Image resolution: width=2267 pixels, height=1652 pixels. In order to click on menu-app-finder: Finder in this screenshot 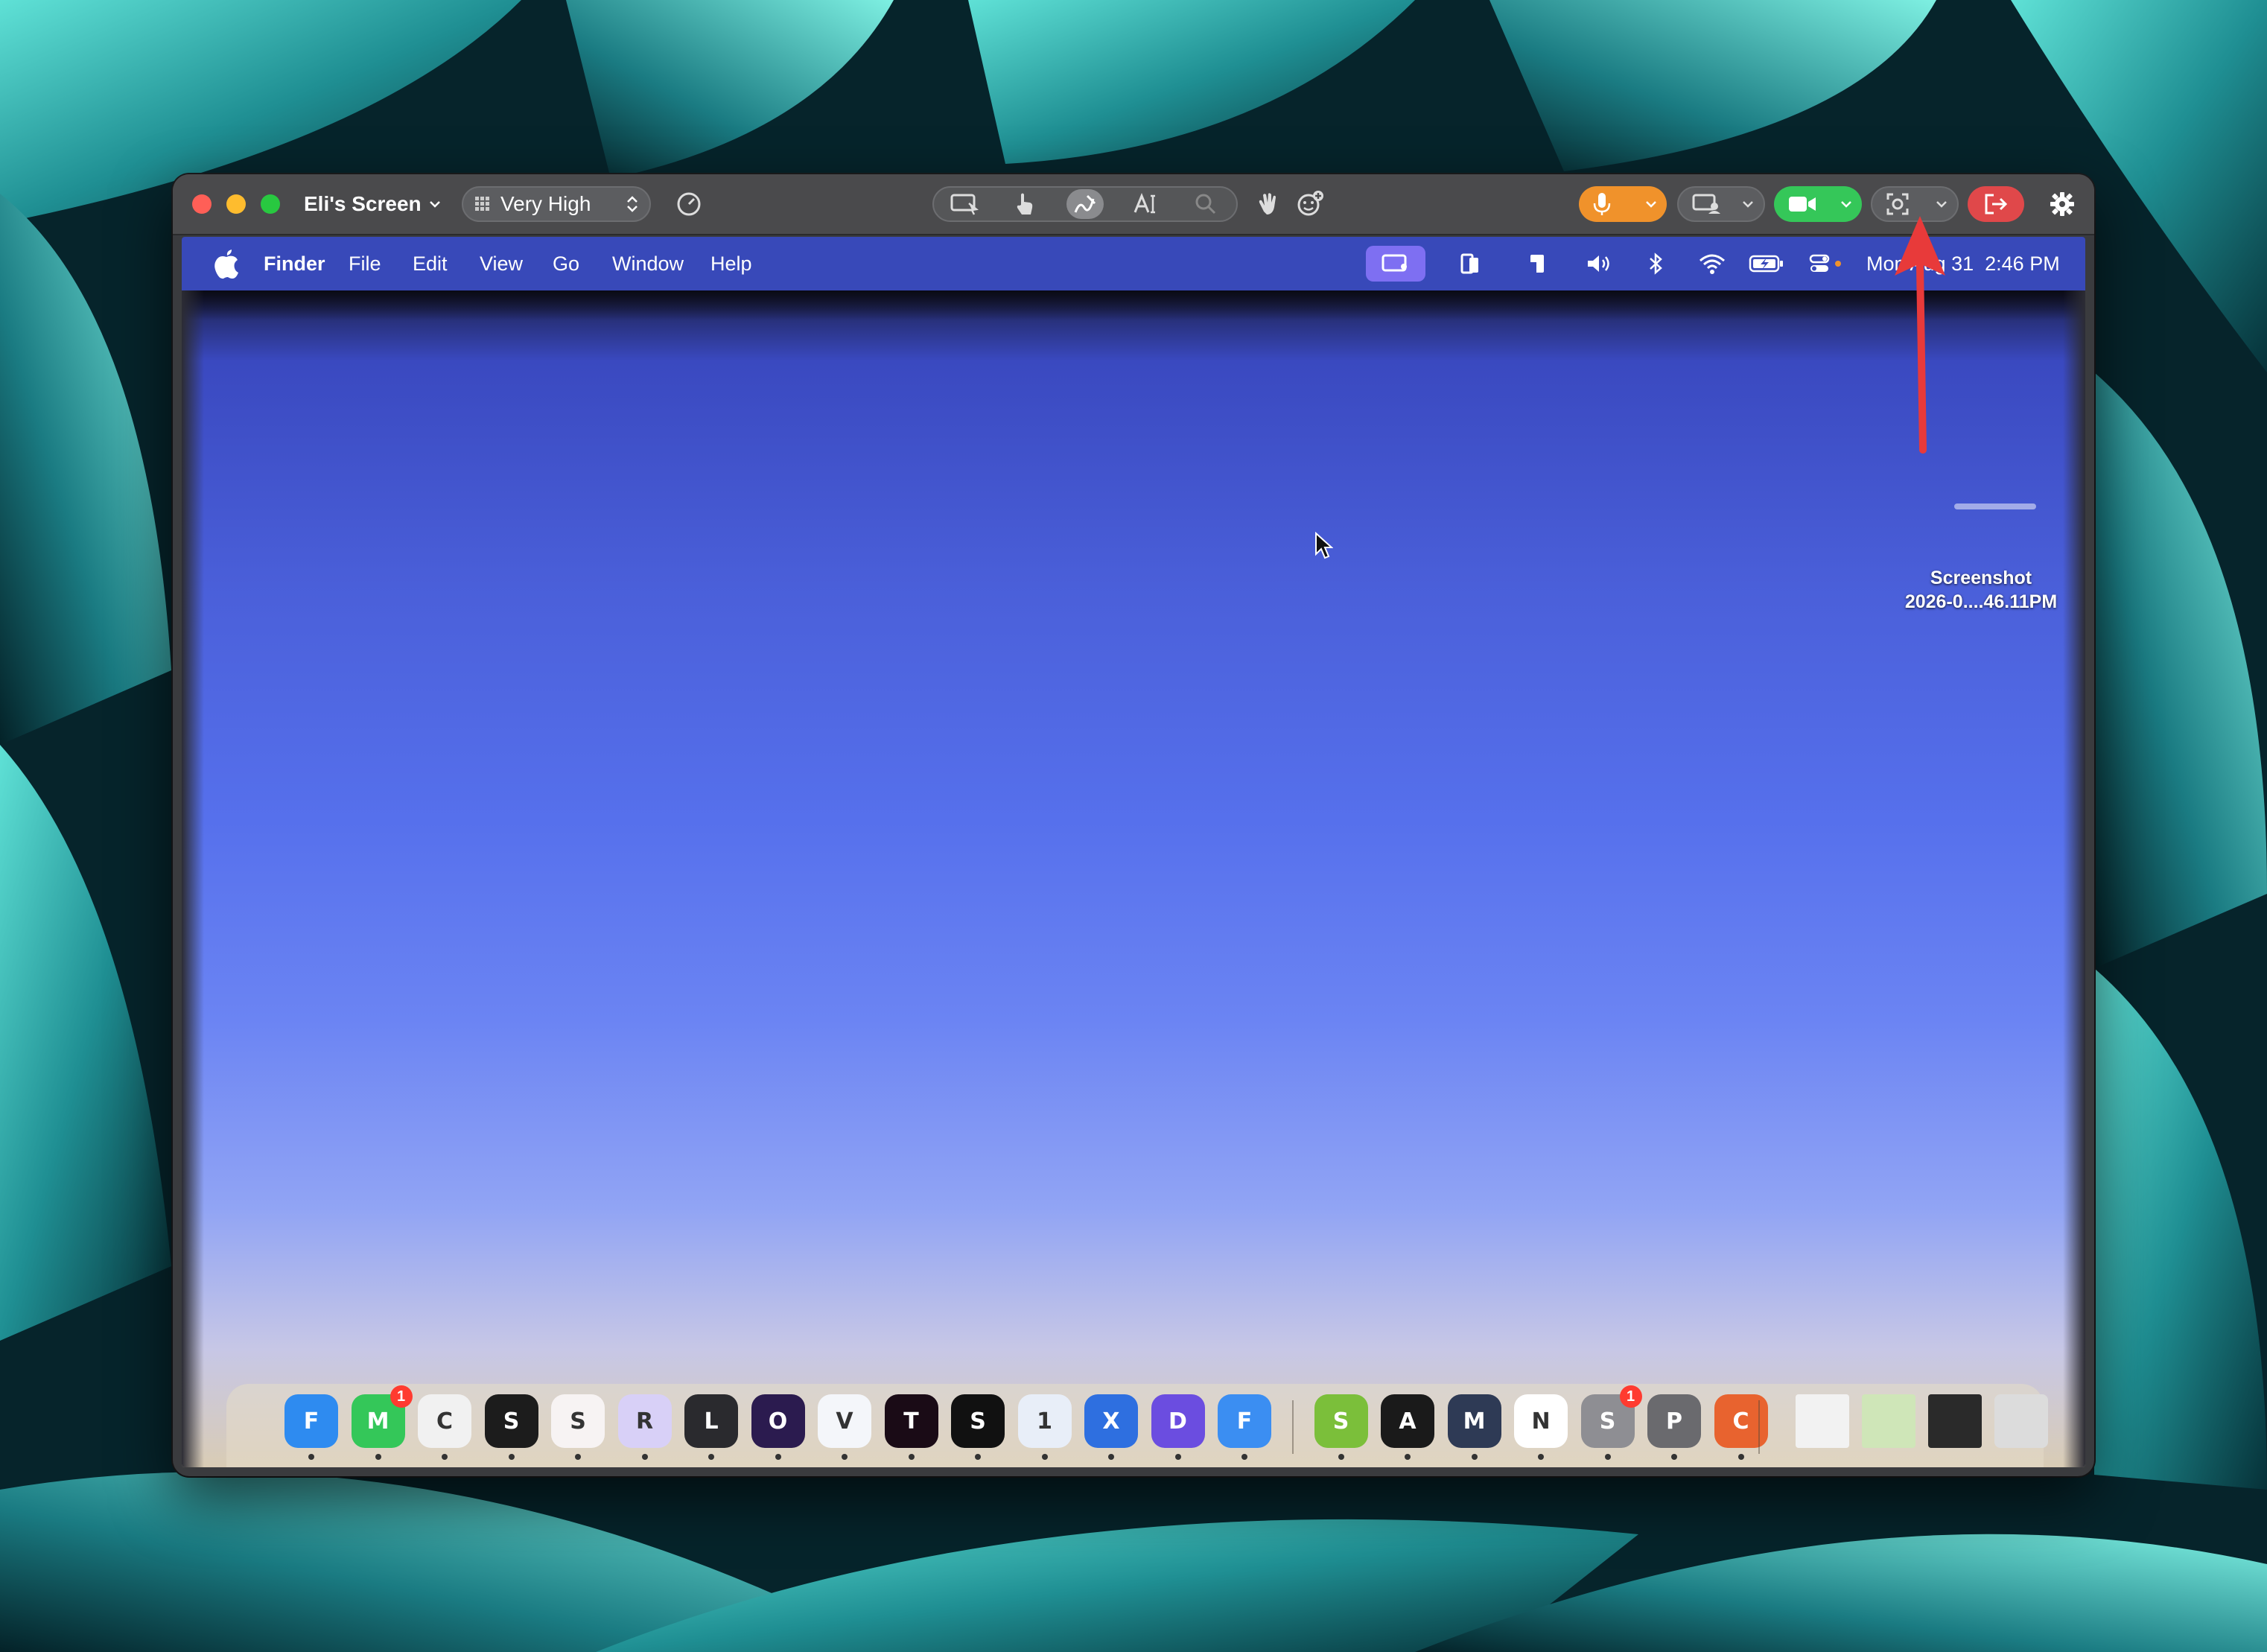, I will do `click(294, 263)`.